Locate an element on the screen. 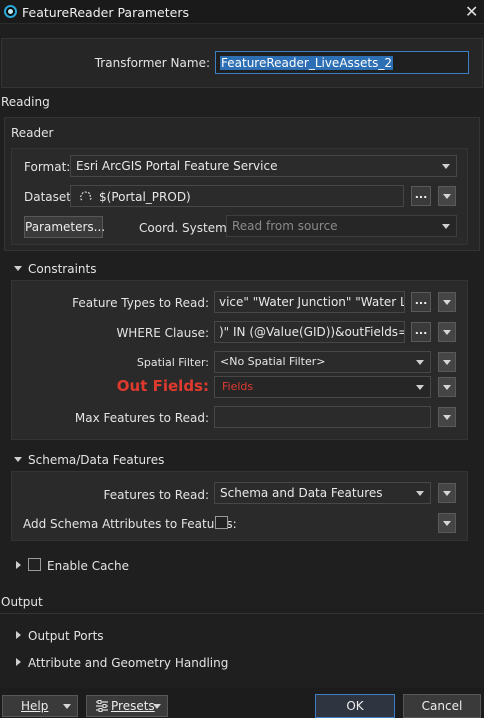 This screenshot has width=484, height=718. max-features-menu-button is located at coordinates (447, 417).